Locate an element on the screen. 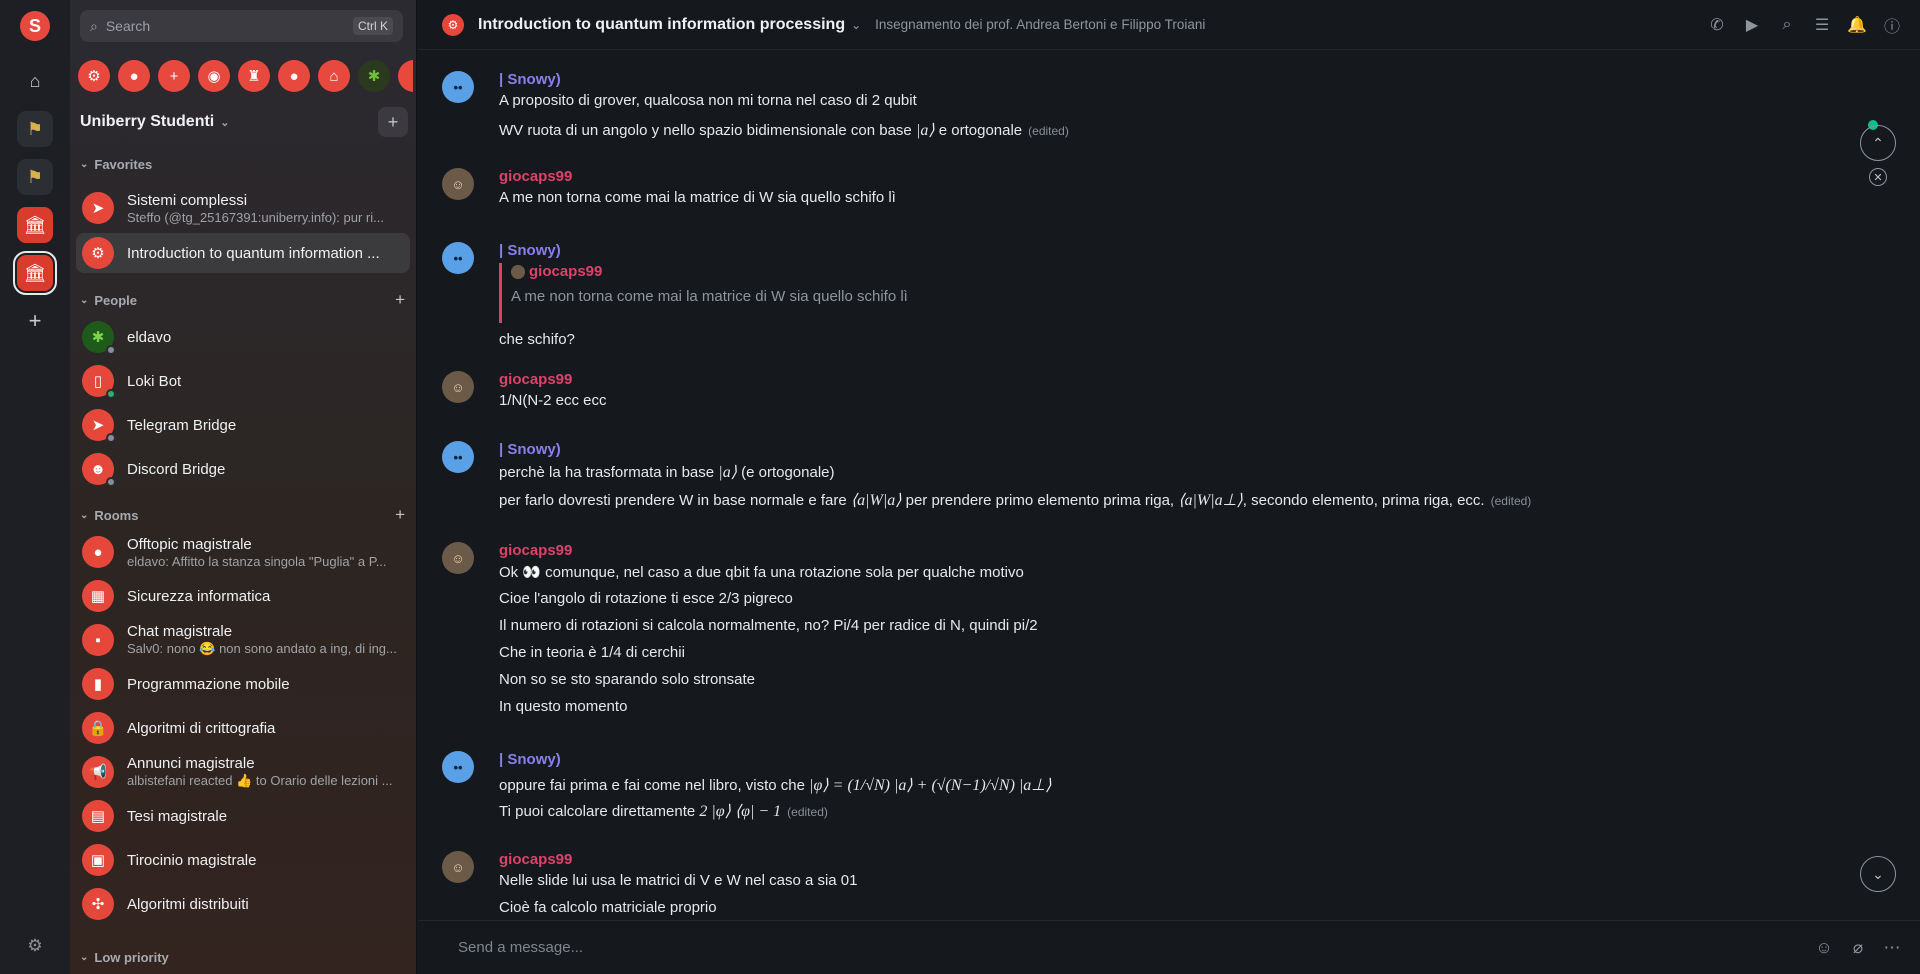 Image resolution: width=1920 pixels, height=974 pixels. room-name: Sicurezza informatica is located at coordinates (199, 596).